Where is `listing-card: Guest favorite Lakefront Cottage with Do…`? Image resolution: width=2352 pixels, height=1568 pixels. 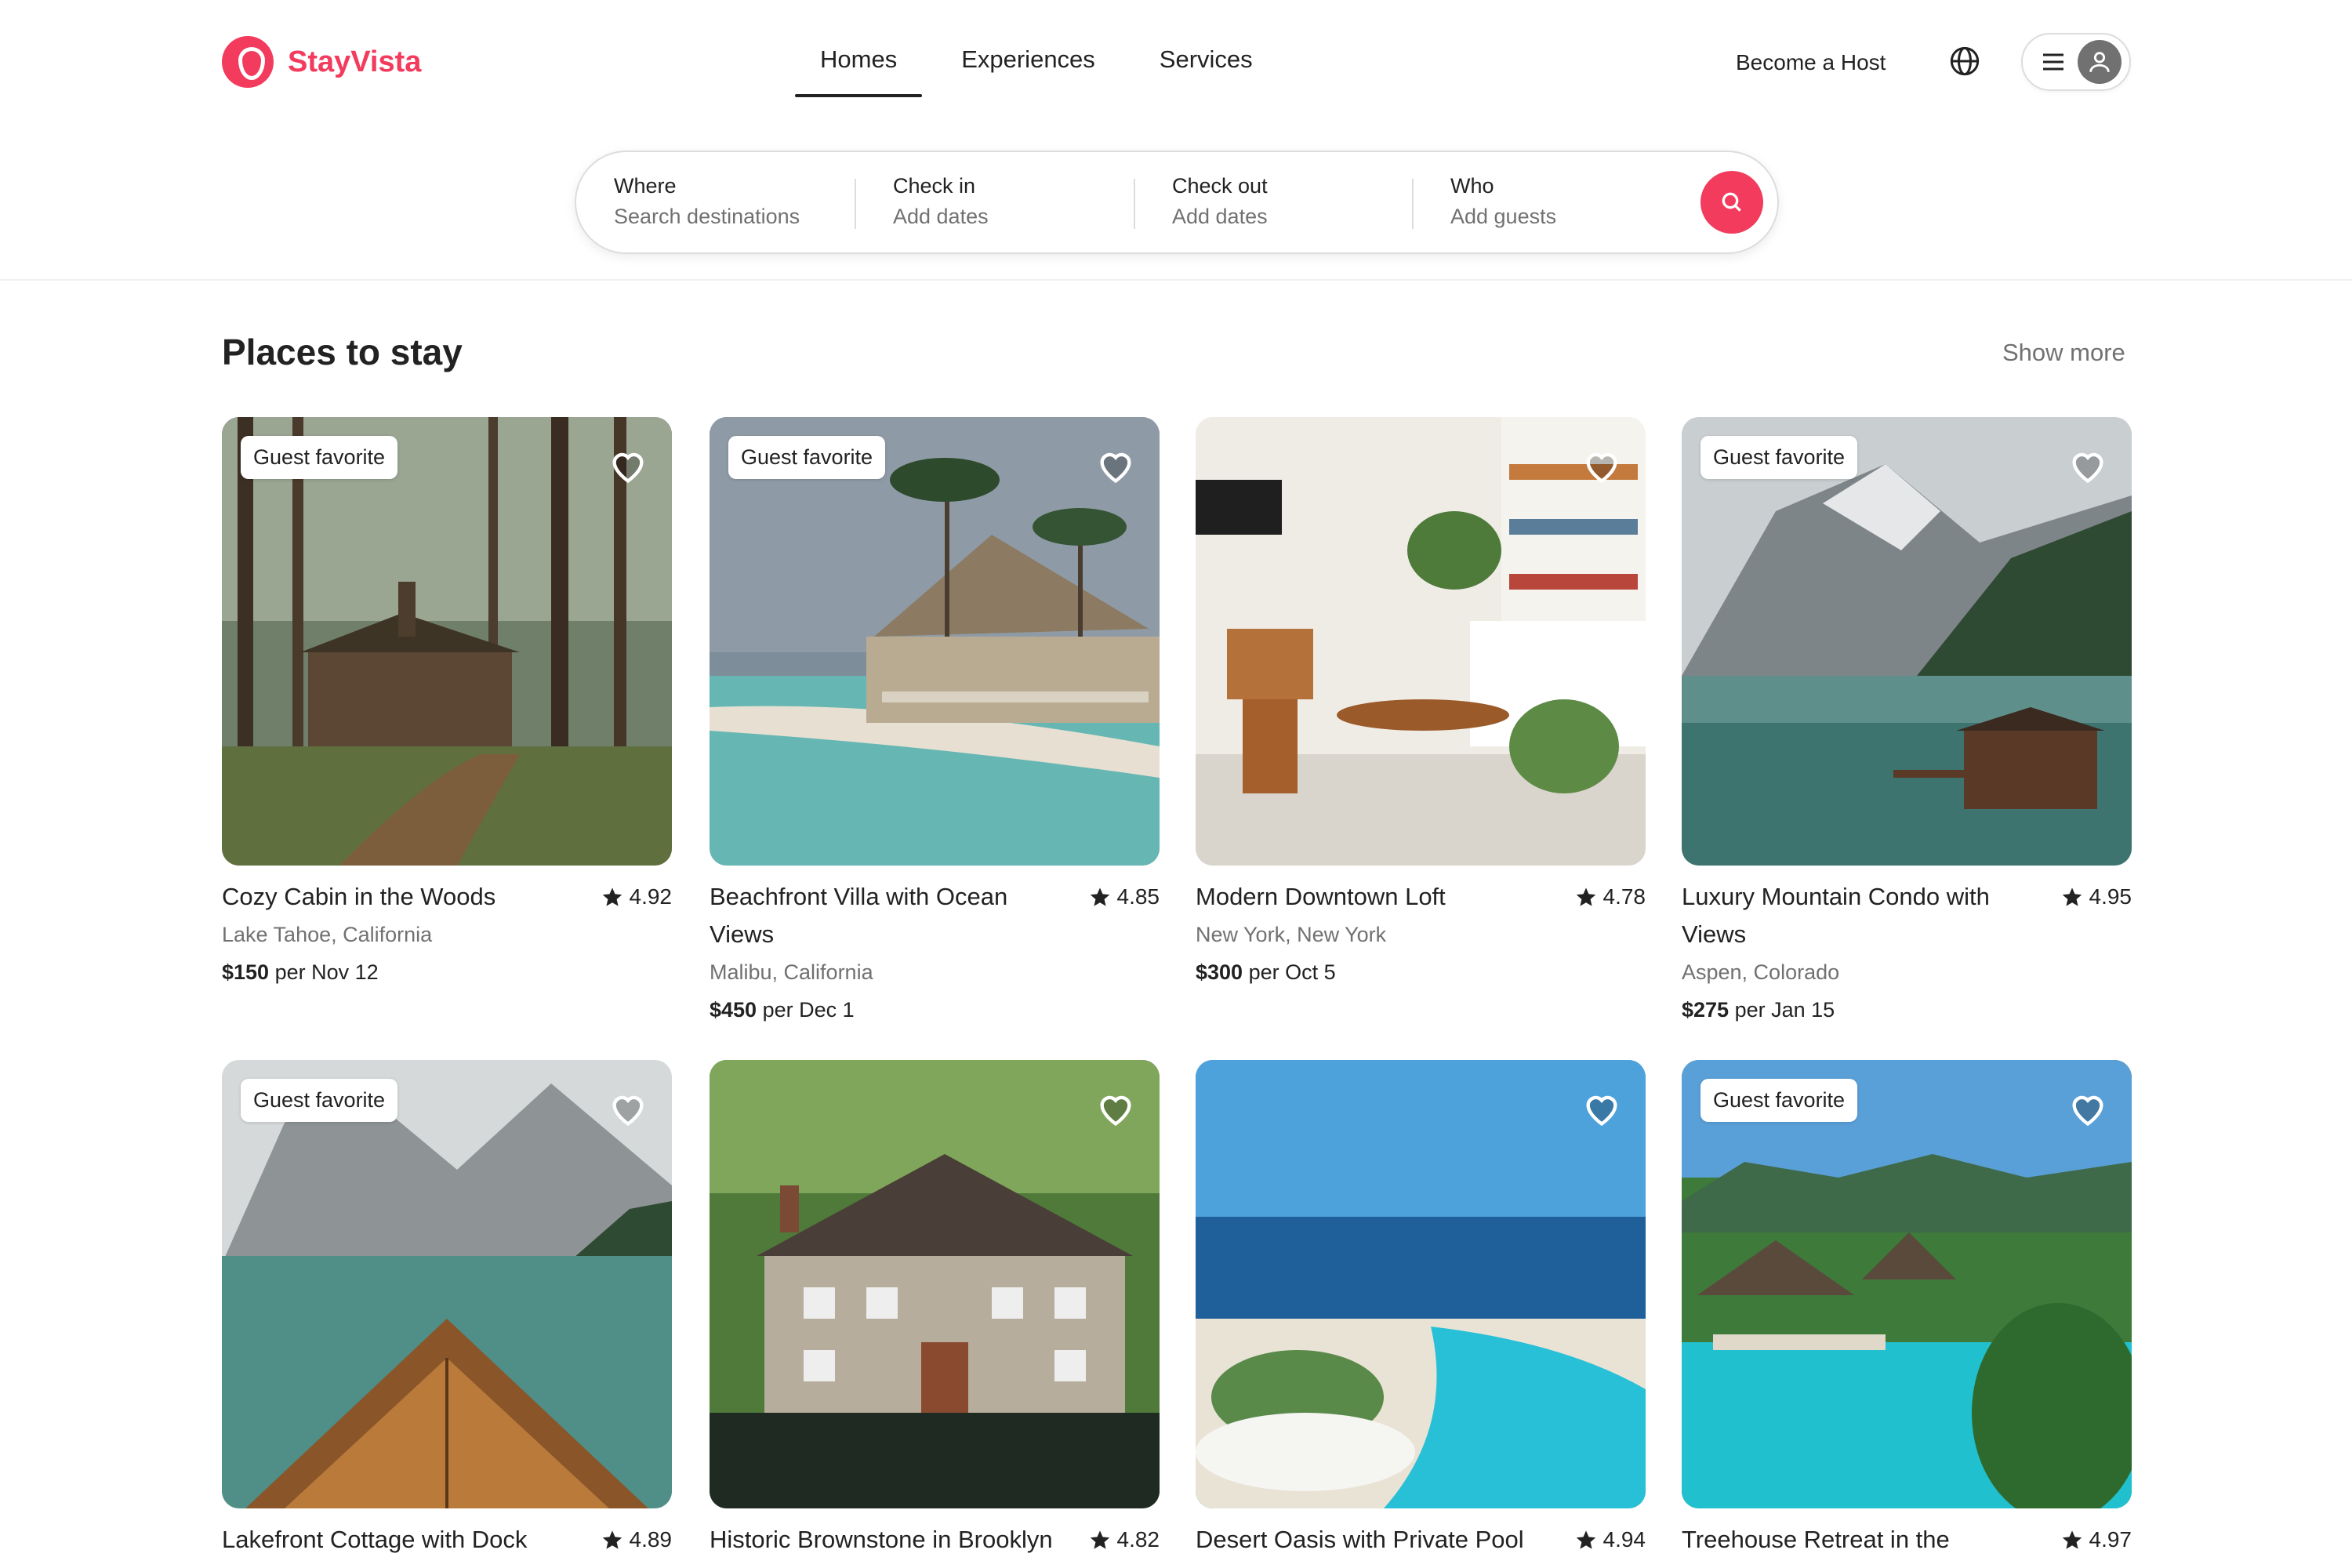
listing-card: Guest favorite Lakefront Cottage with Do… is located at coordinates (447, 1309).